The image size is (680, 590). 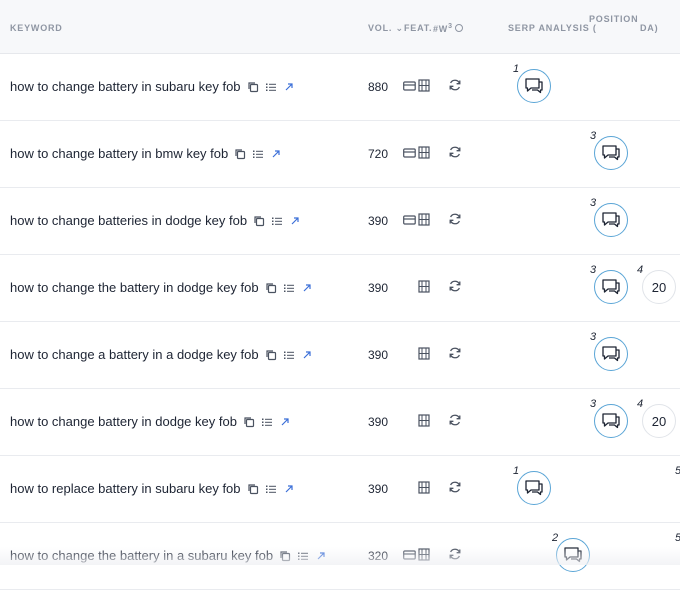 I want to click on serp-position-number: 3, so click(x=593, y=337).